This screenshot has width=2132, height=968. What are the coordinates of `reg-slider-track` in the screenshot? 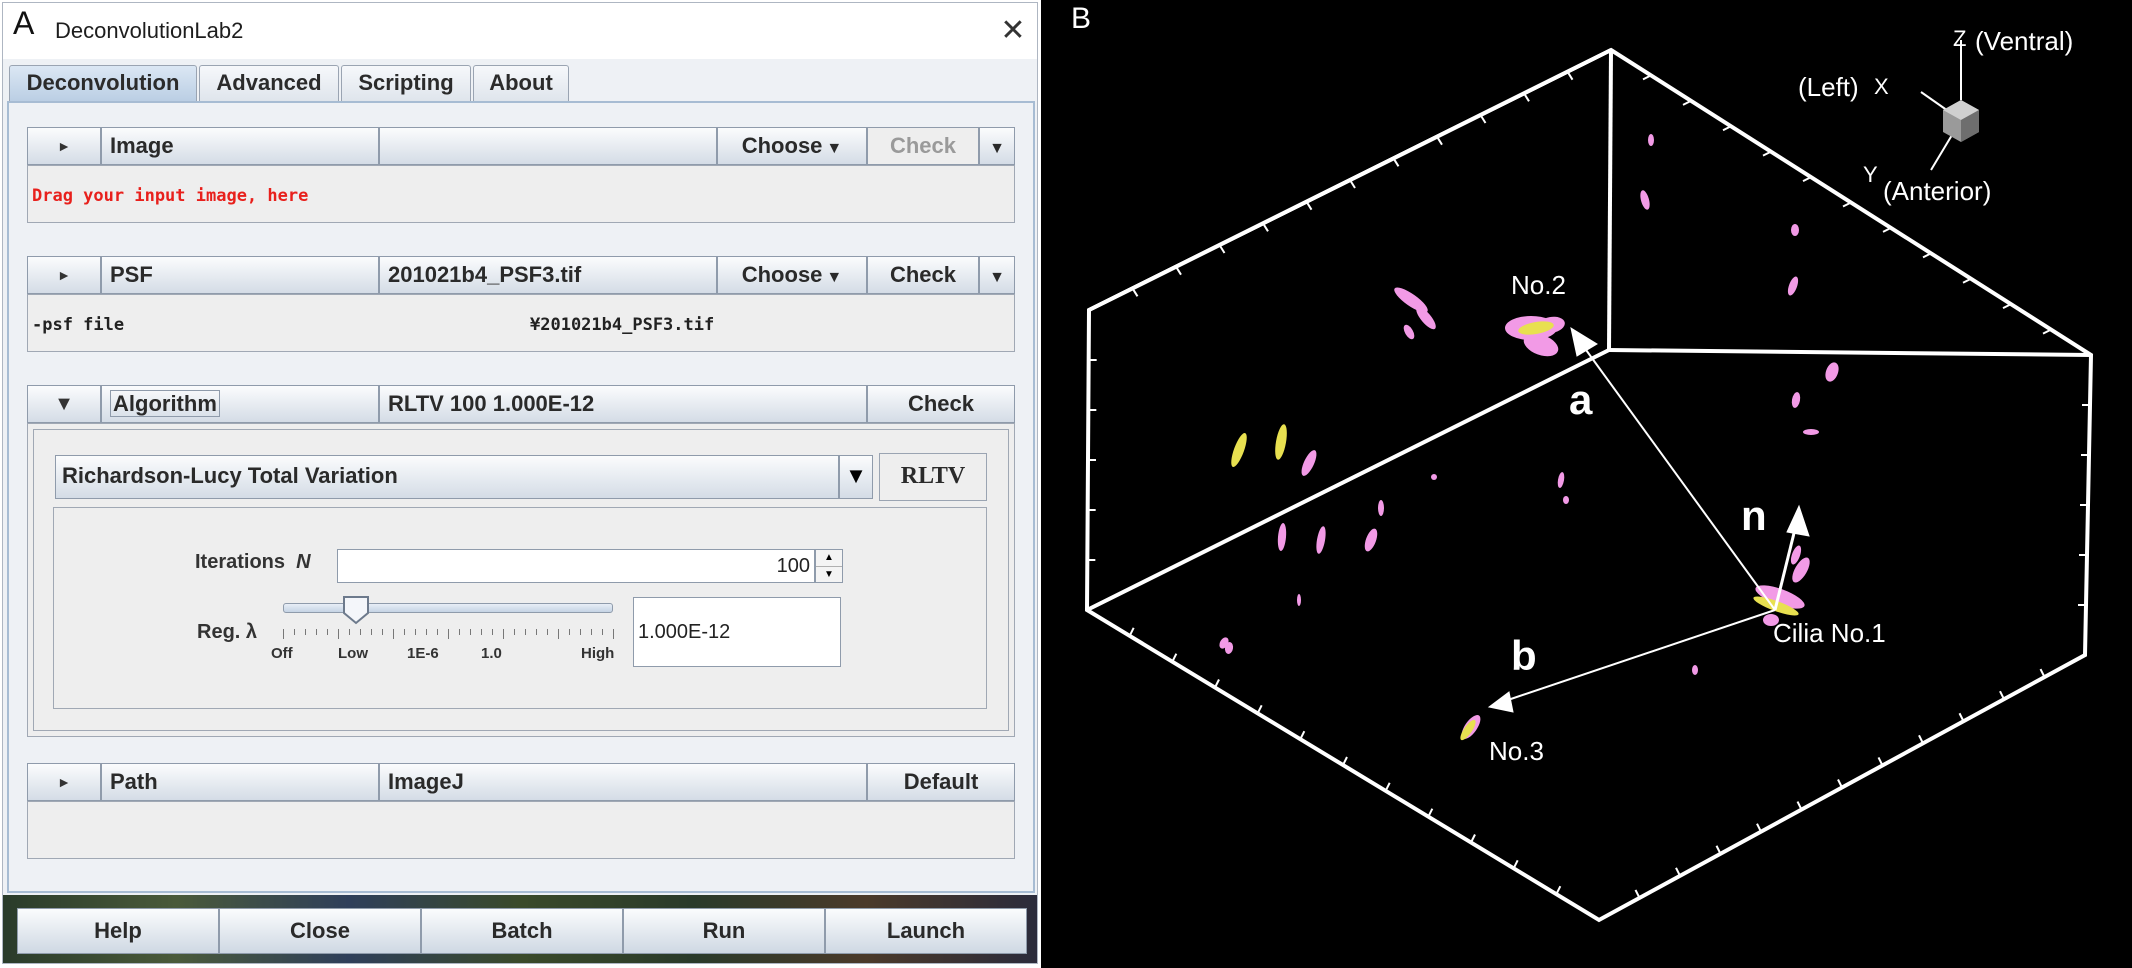 It's located at (448, 608).